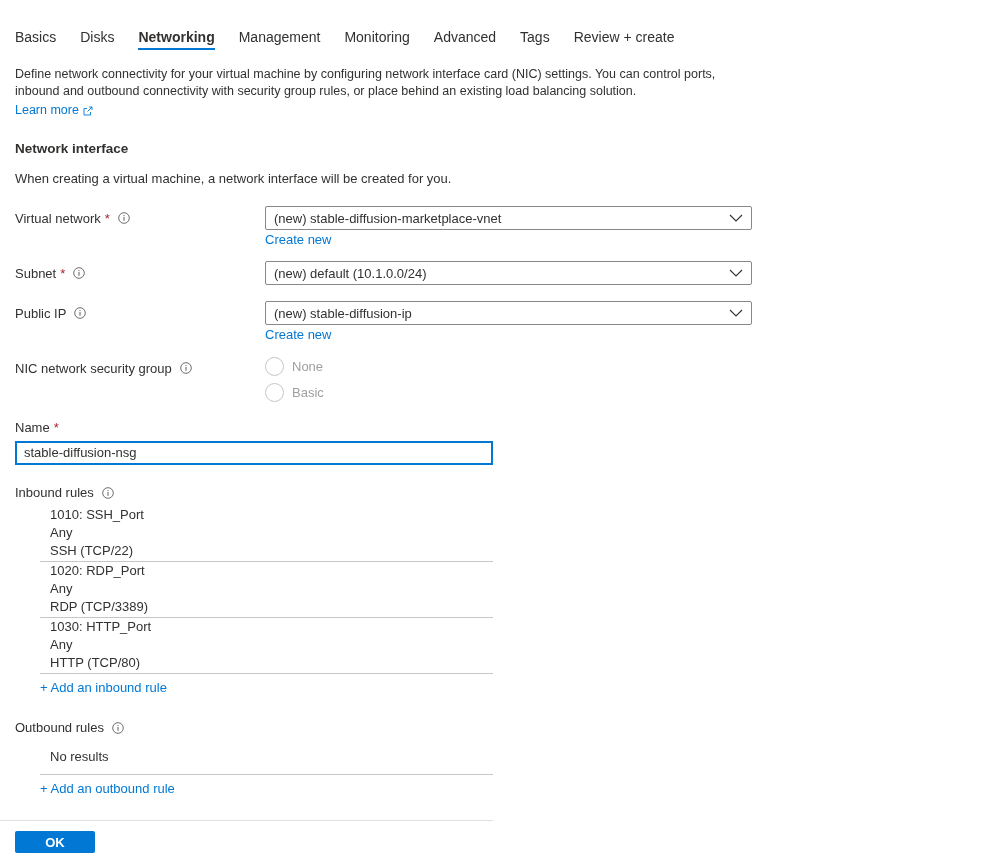 This screenshot has width=1005, height=863. What do you see at coordinates (36, 273) in the screenshot?
I see `field-label: Subnet` at bounding box center [36, 273].